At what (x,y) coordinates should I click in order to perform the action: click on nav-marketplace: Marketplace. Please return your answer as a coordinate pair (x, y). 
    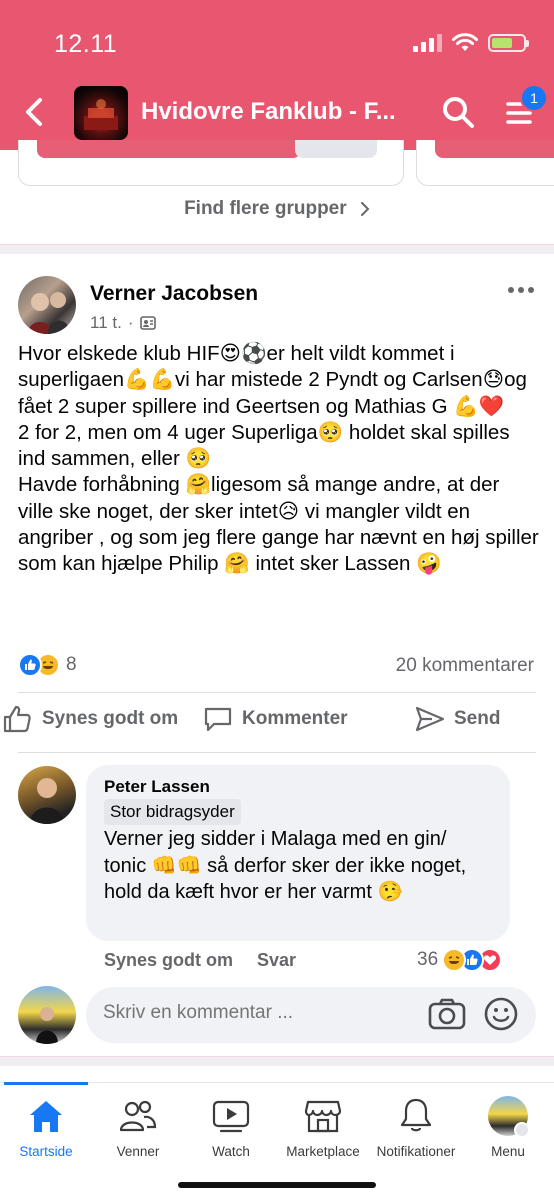
    Looking at the image, I should click on (323, 1127).